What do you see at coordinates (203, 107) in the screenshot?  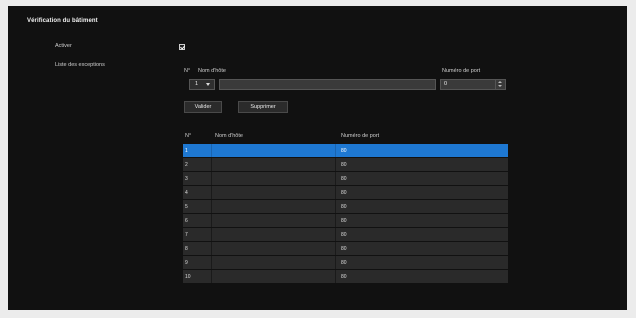 I see `add-button: Valider` at bounding box center [203, 107].